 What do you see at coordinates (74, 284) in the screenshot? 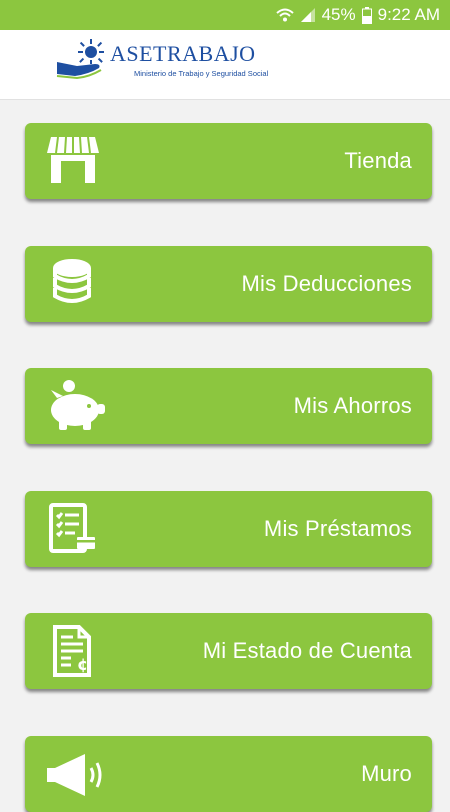
I see `coins-icon` at bounding box center [74, 284].